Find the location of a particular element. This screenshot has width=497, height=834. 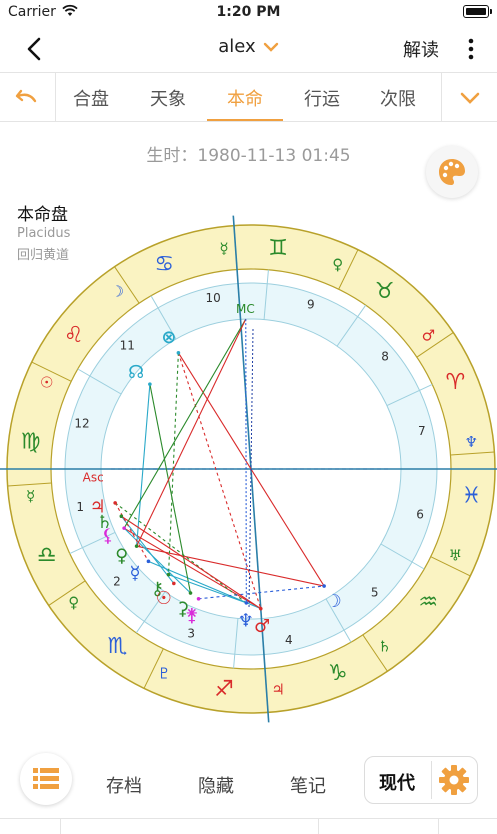

house-number: 12 is located at coordinates (81, 424).